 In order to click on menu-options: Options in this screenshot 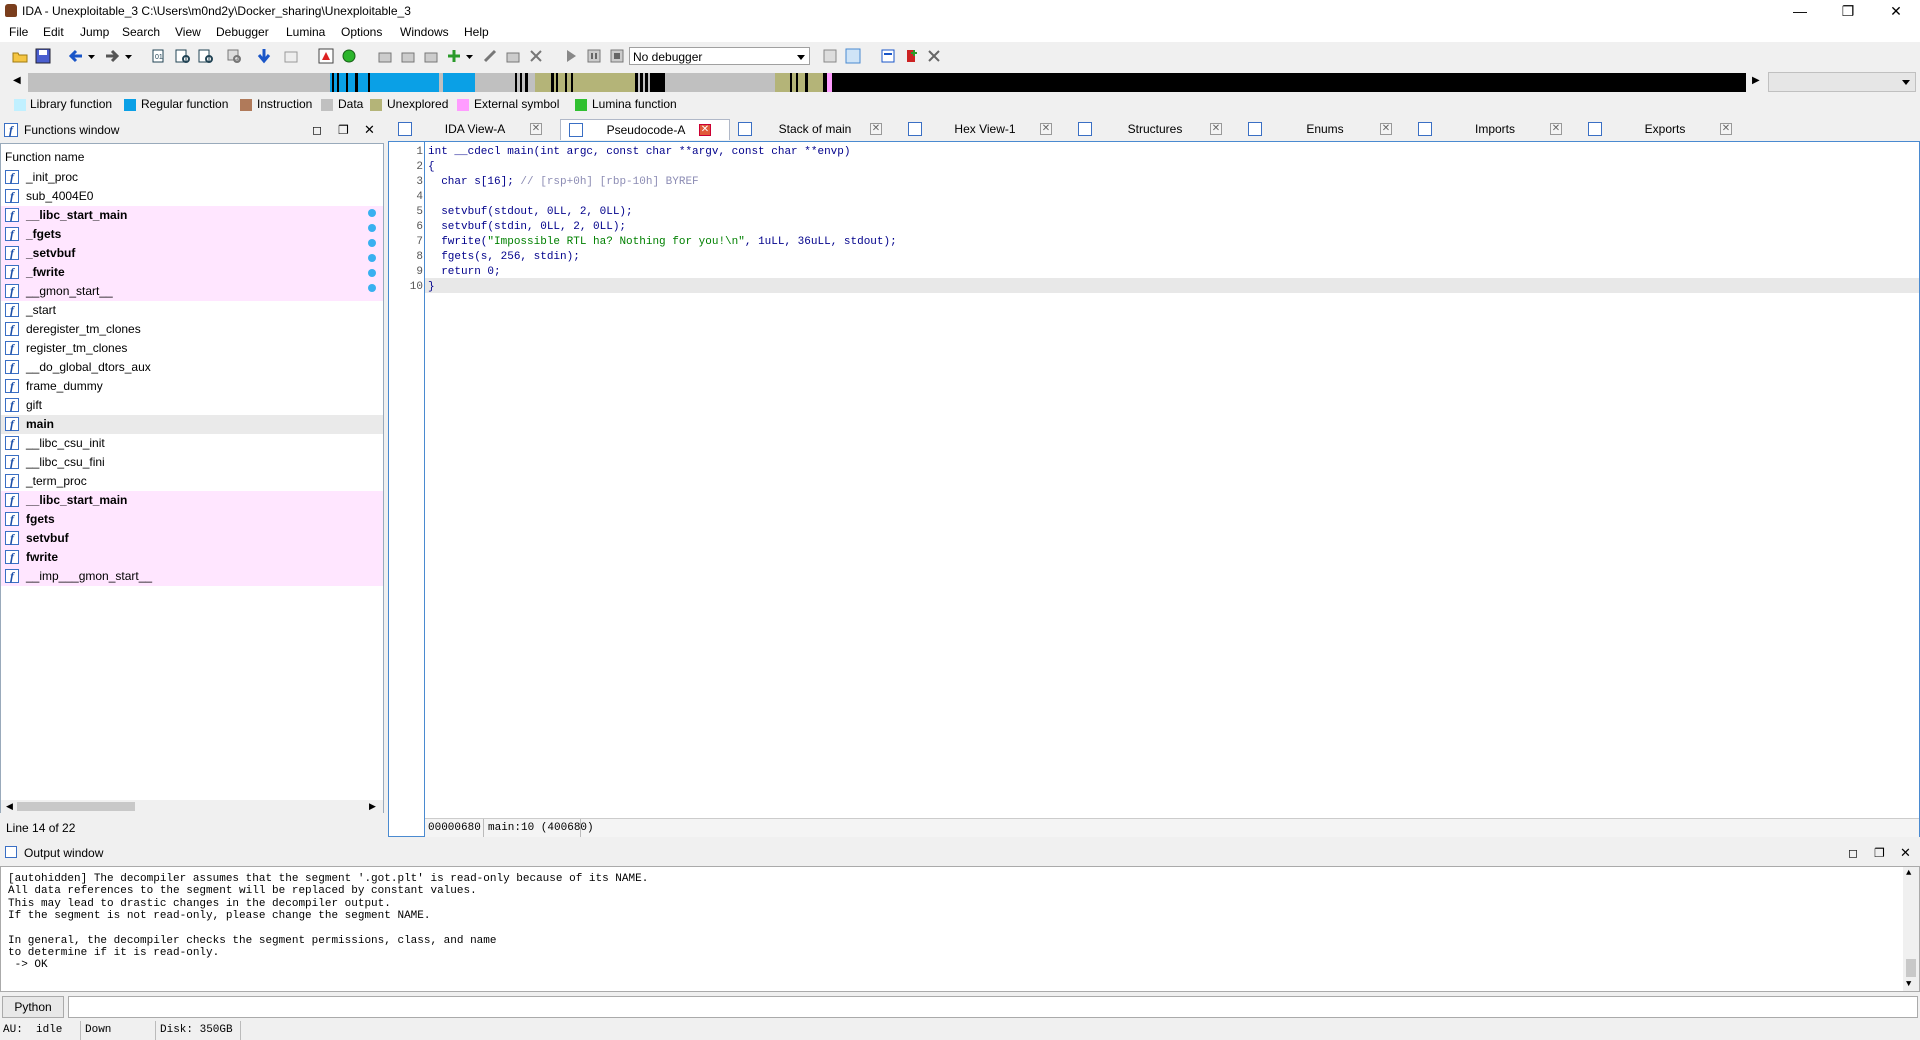, I will do `click(361, 32)`.